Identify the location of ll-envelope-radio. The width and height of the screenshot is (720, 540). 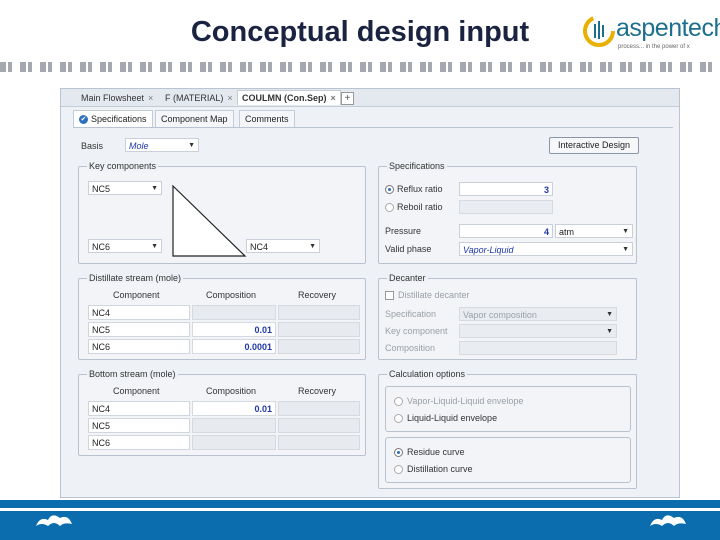
(398, 418).